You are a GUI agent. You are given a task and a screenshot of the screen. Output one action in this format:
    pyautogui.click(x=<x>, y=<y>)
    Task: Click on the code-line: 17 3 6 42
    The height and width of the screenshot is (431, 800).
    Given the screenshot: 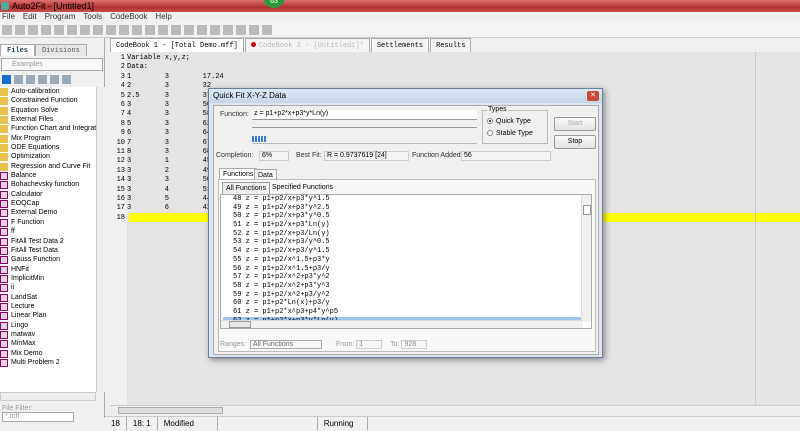 What is the action you would take?
    pyautogui.click(x=158, y=208)
    